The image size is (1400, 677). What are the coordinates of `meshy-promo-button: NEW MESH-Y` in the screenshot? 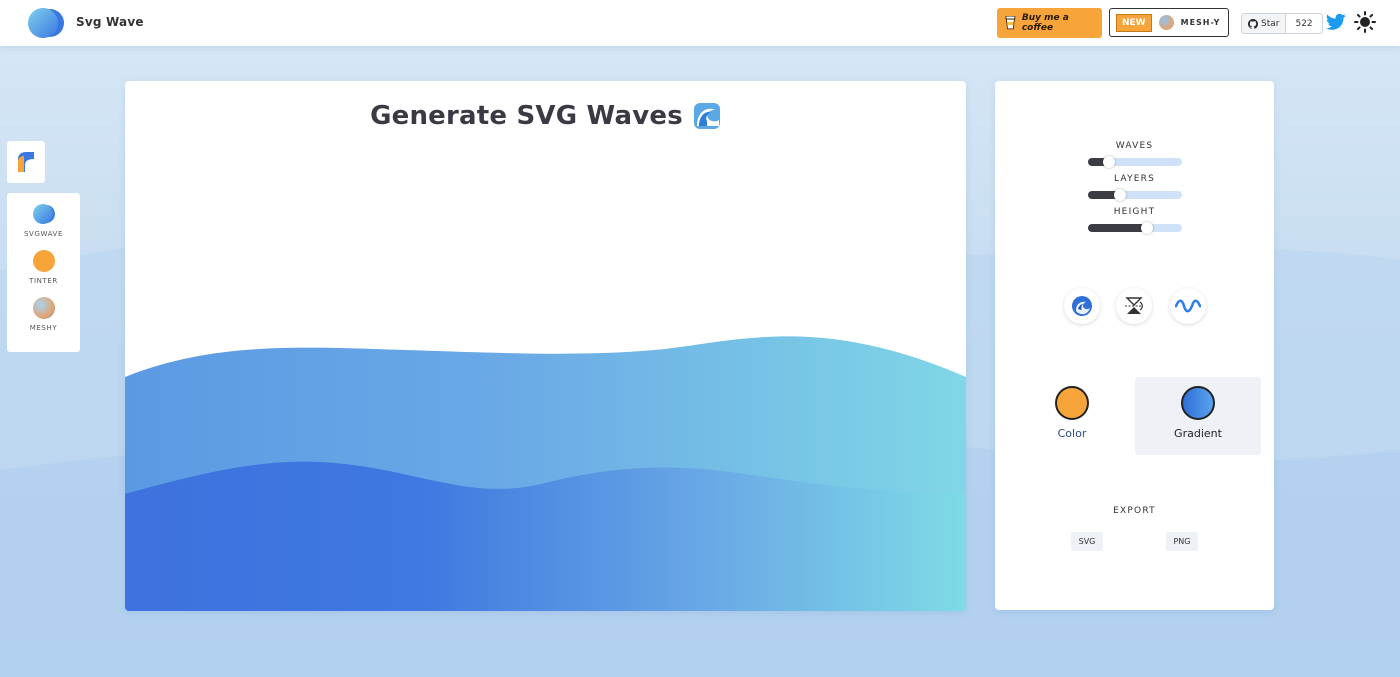 It's located at (1169, 22).